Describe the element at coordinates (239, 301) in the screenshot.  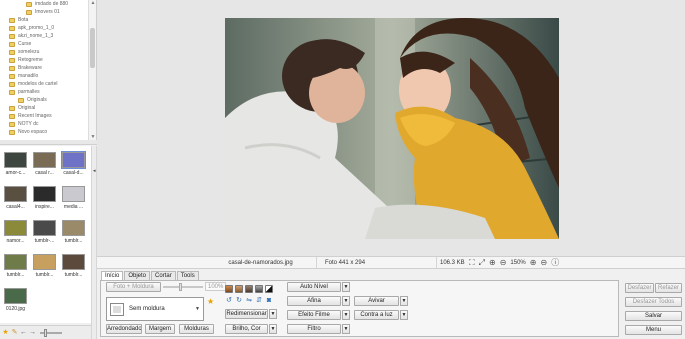
I see `rotate-right-icon: ↻` at that location.